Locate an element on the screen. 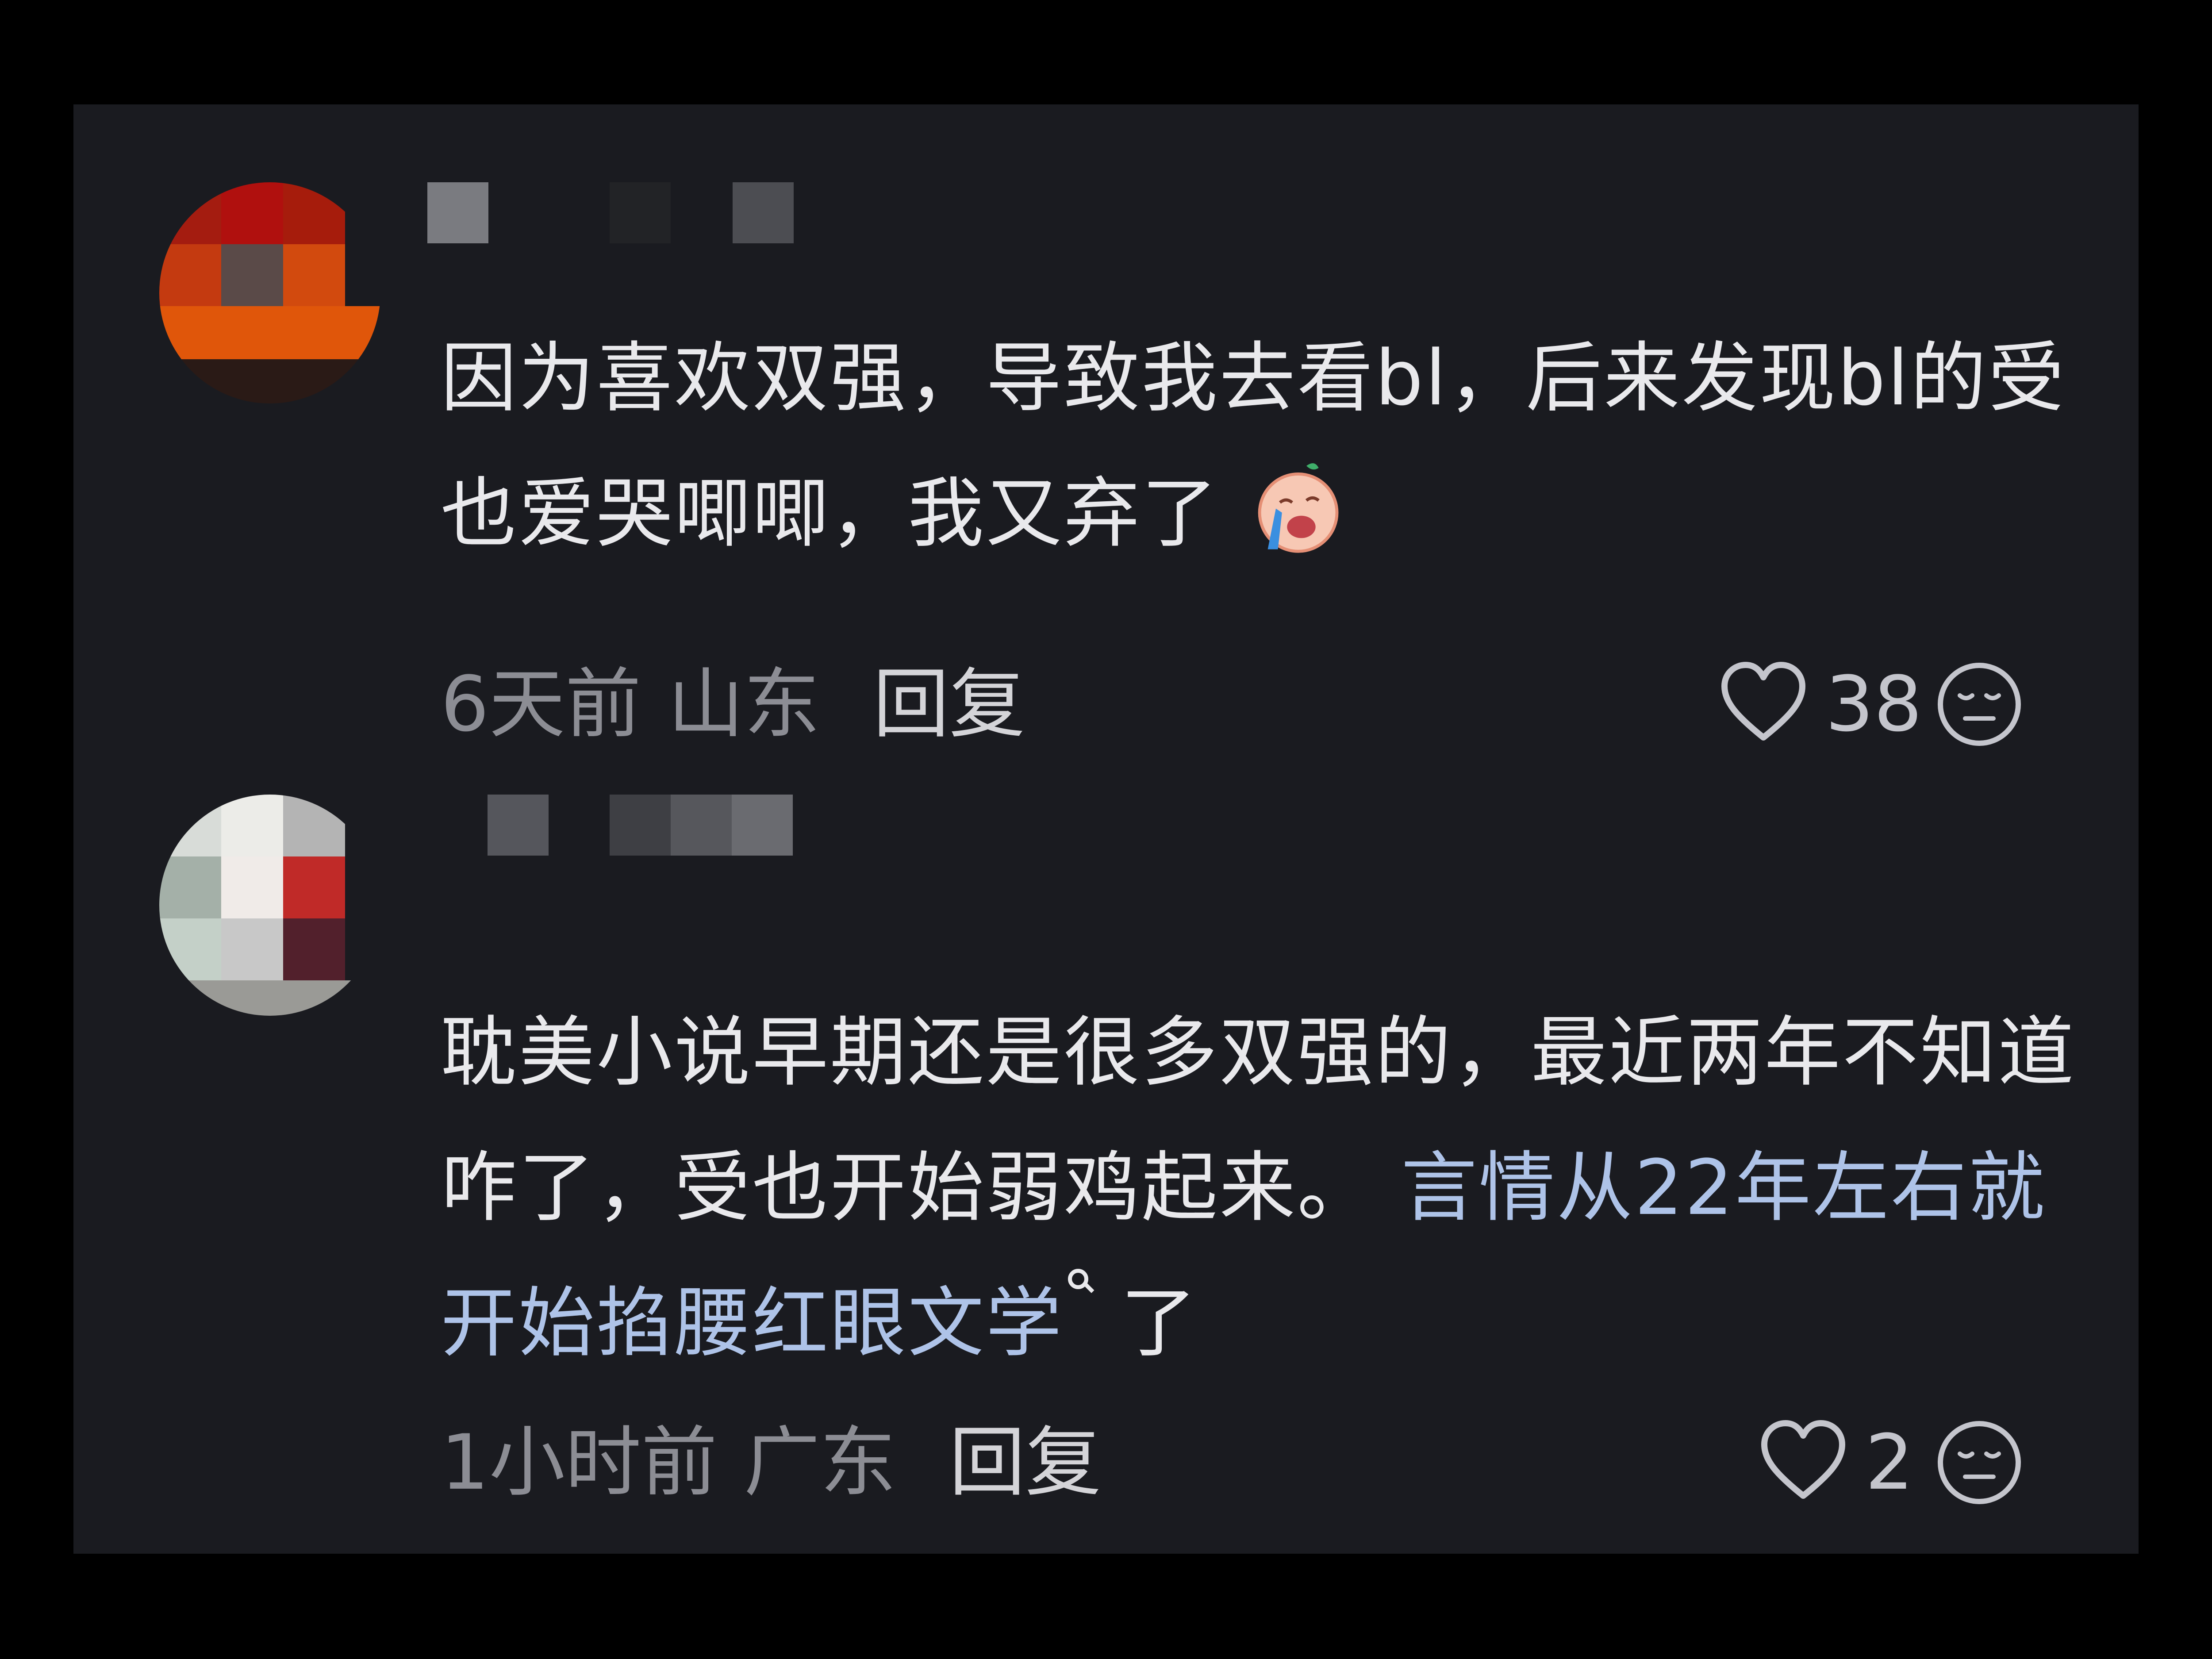 This screenshot has height=1659, width=2212. comment-meta: 1小时前 广东 回复 is located at coordinates (785, 1463).